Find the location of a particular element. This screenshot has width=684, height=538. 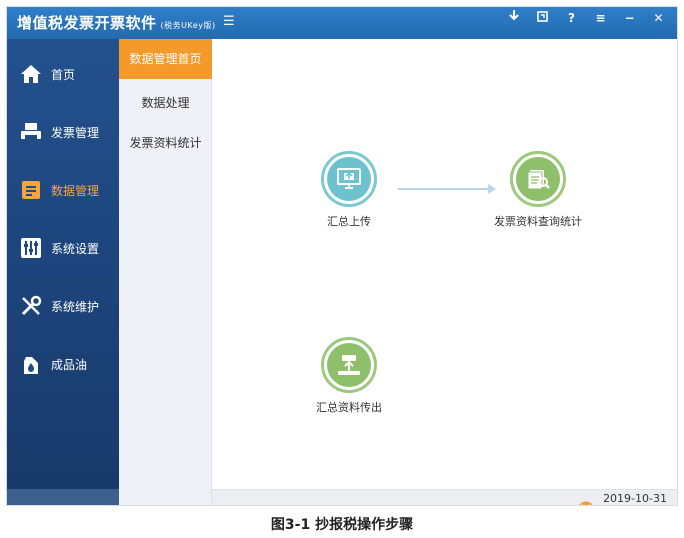

submenu: 数据管理首页 数据处理 发票资料统计 is located at coordinates (165, 272).